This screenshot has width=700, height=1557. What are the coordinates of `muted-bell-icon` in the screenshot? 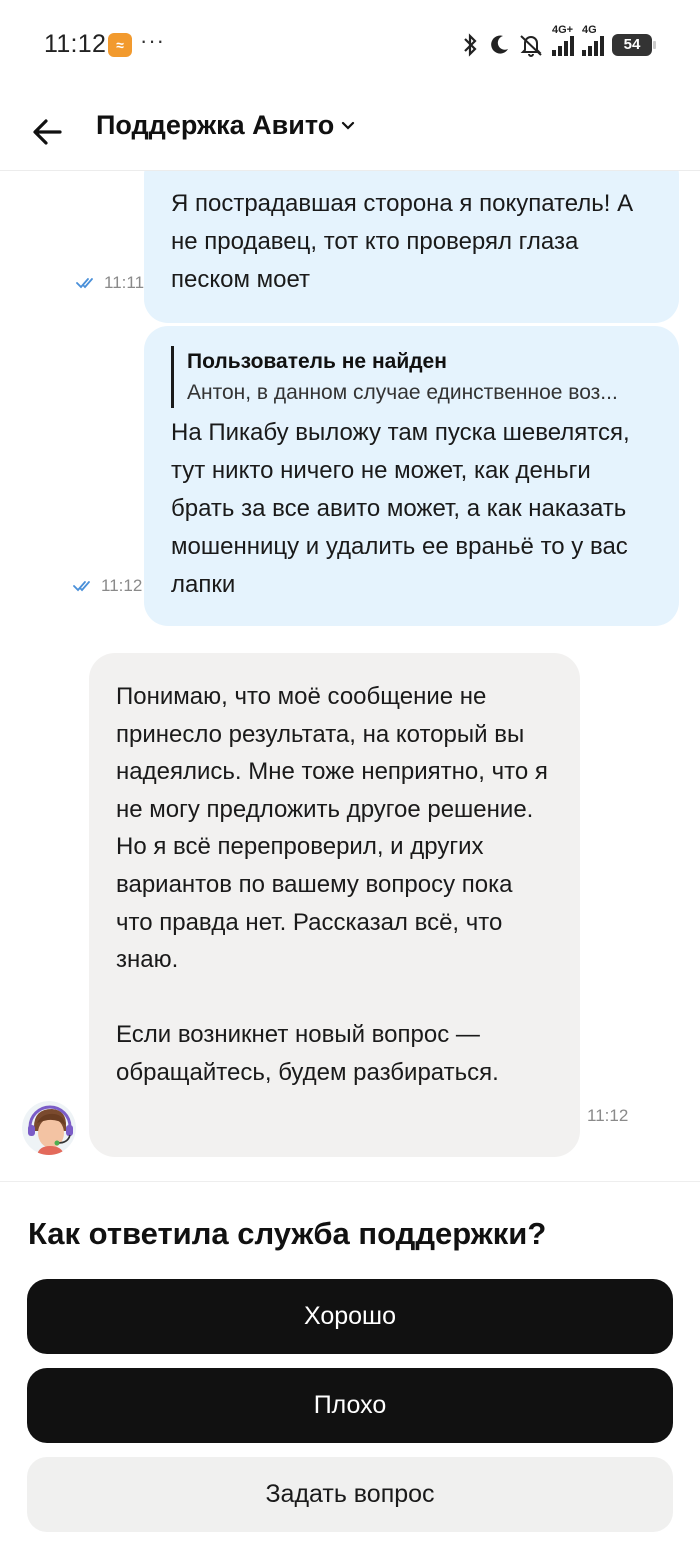 It's located at (531, 46).